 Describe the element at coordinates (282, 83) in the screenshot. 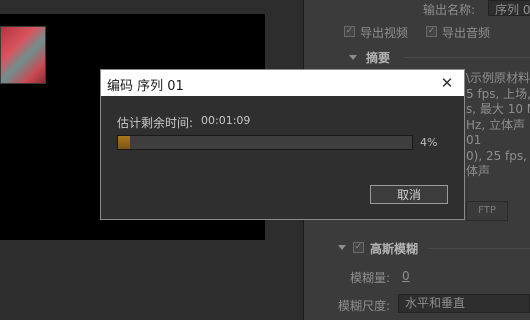

I see `dialog-titlebar: 编码 序列 01 ✕` at that location.